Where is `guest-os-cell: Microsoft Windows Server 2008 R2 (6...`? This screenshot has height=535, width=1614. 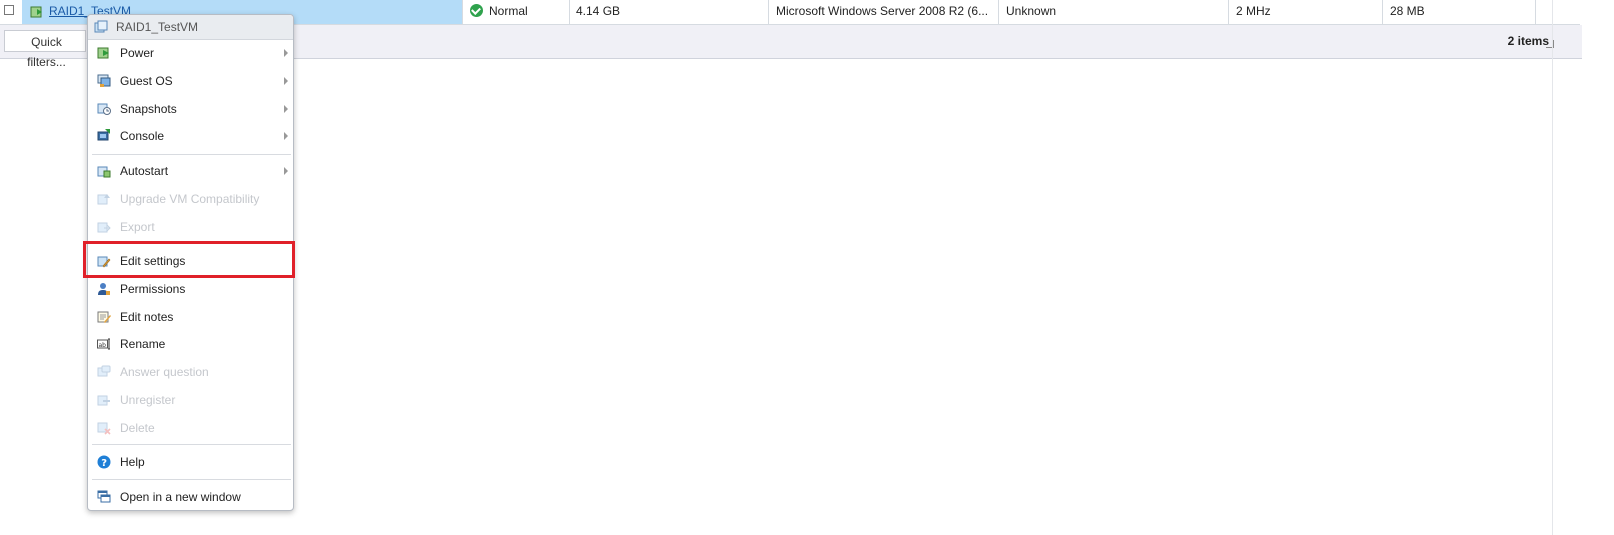 guest-os-cell: Microsoft Windows Server 2008 R2 (6... is located at coordinates (884, 12).